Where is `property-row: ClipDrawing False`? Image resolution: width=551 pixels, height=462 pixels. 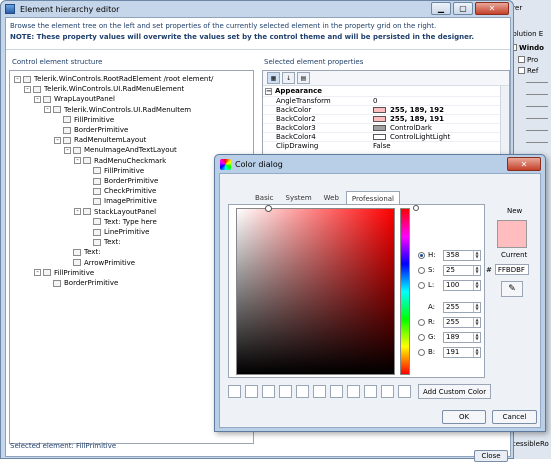
property-row: ClipDrawing False is located at coordinates (386, 145).